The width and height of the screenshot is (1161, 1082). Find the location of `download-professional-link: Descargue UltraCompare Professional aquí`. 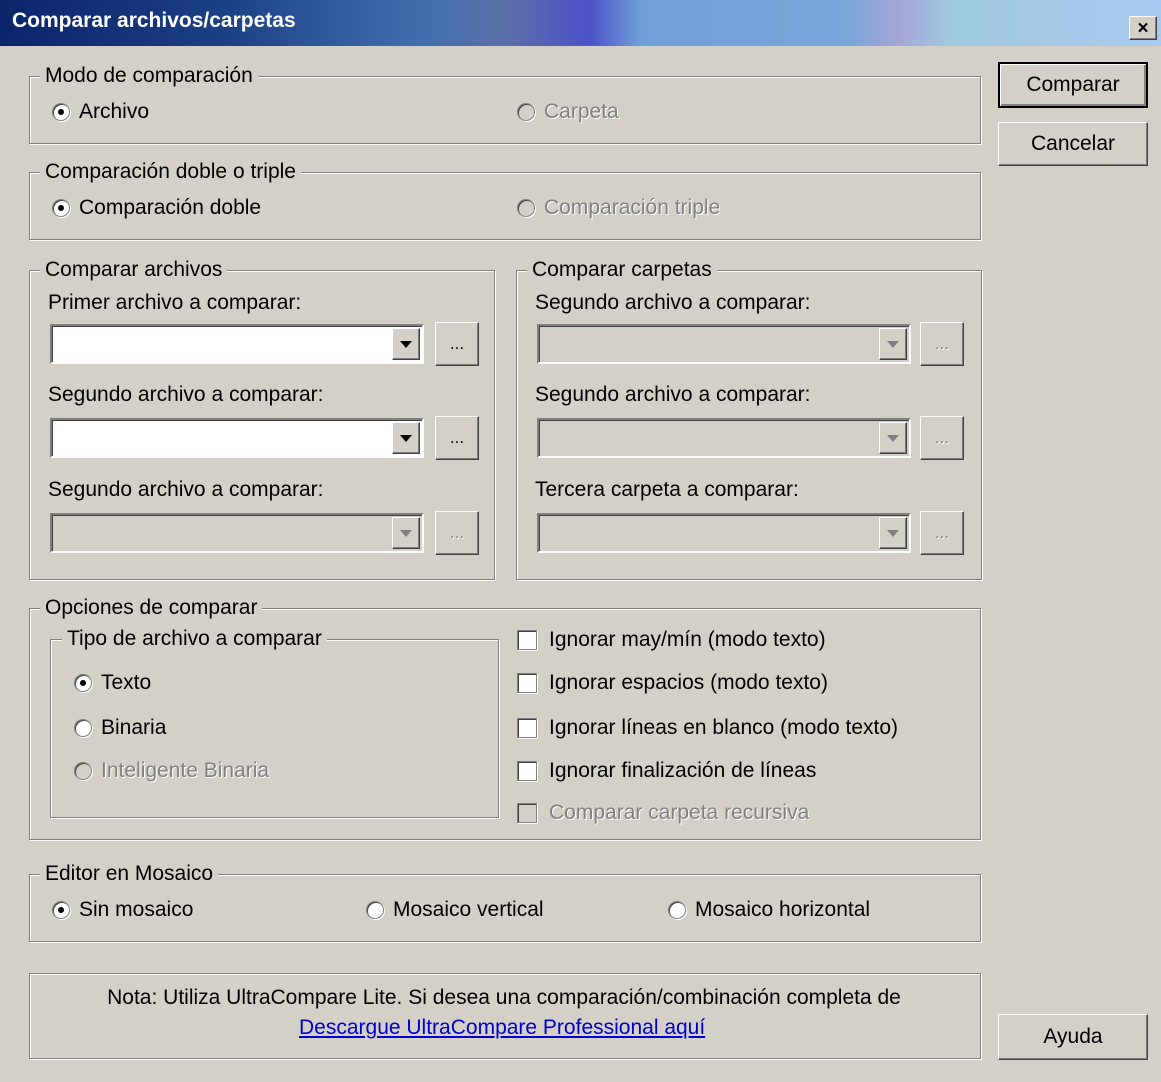

download-professional-link: Descargue UltraCompare Professional aquí is located at coordinates (502, 1028).